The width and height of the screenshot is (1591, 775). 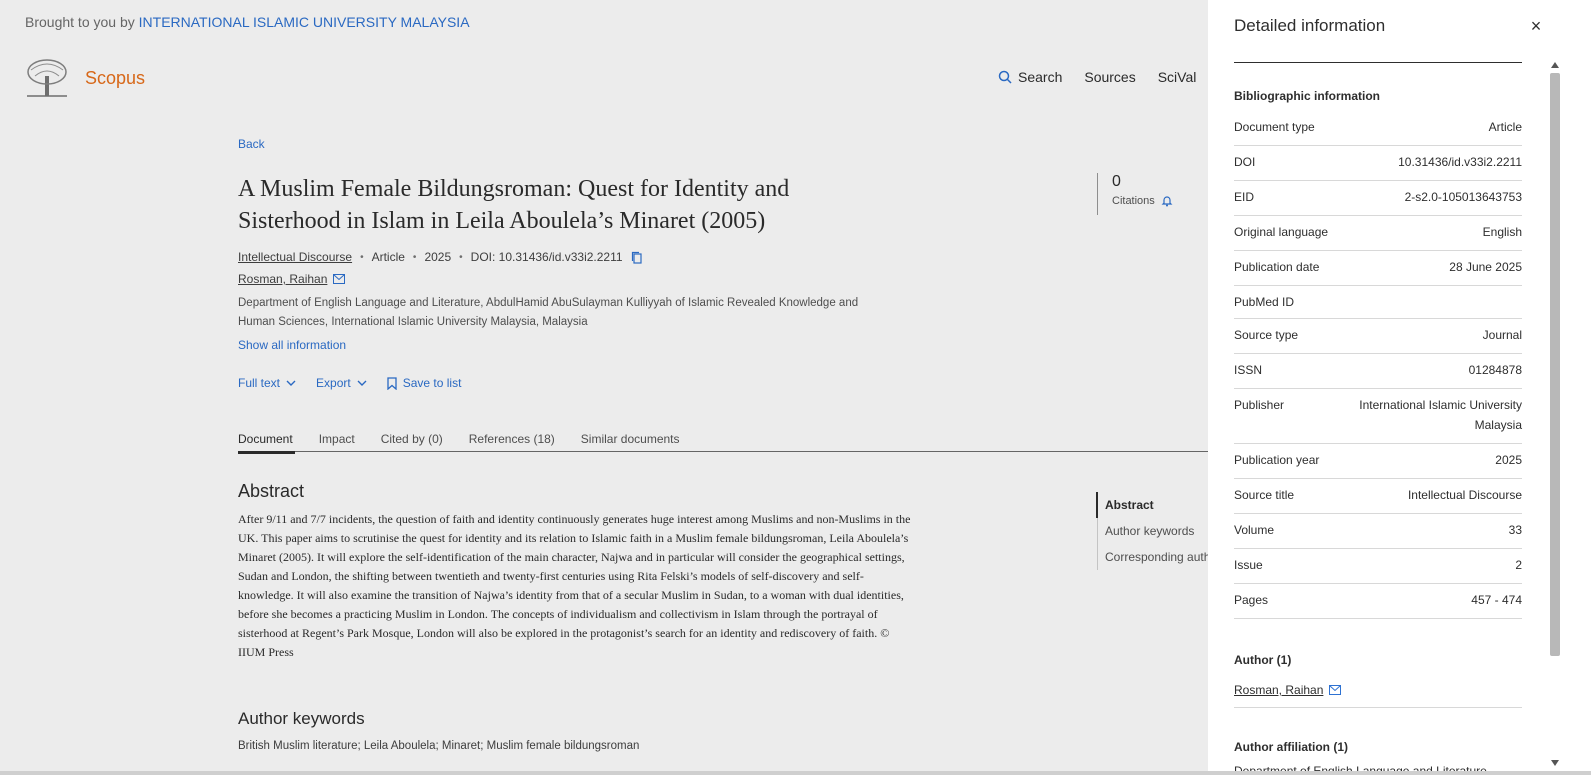 What do you see at coordinates (1555, 763) in the screenshot?
I see `scroll-down-icon` at bounding box center [1555, 763].